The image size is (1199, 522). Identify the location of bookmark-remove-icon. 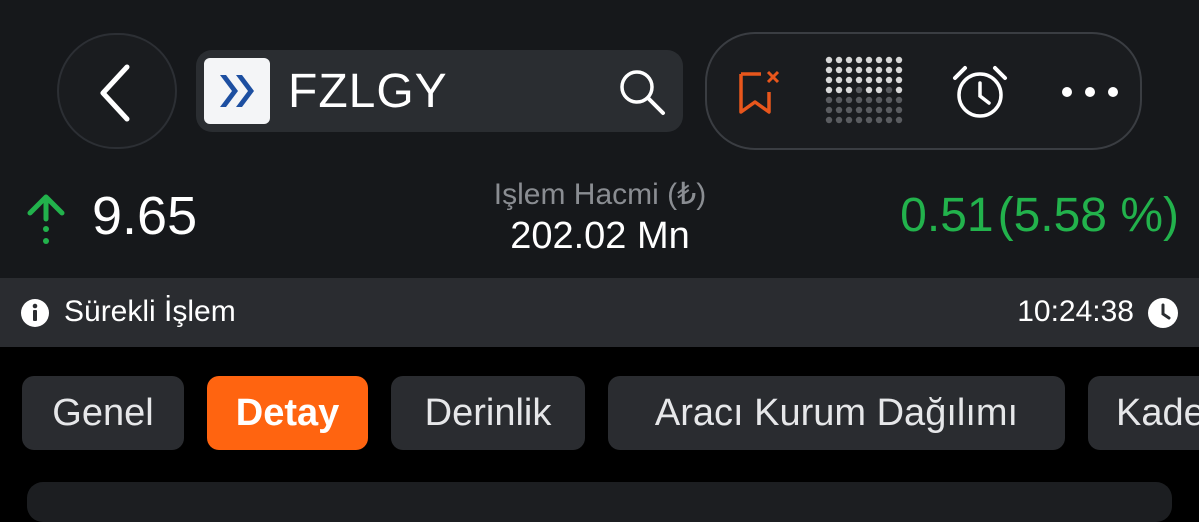
(759, 92).